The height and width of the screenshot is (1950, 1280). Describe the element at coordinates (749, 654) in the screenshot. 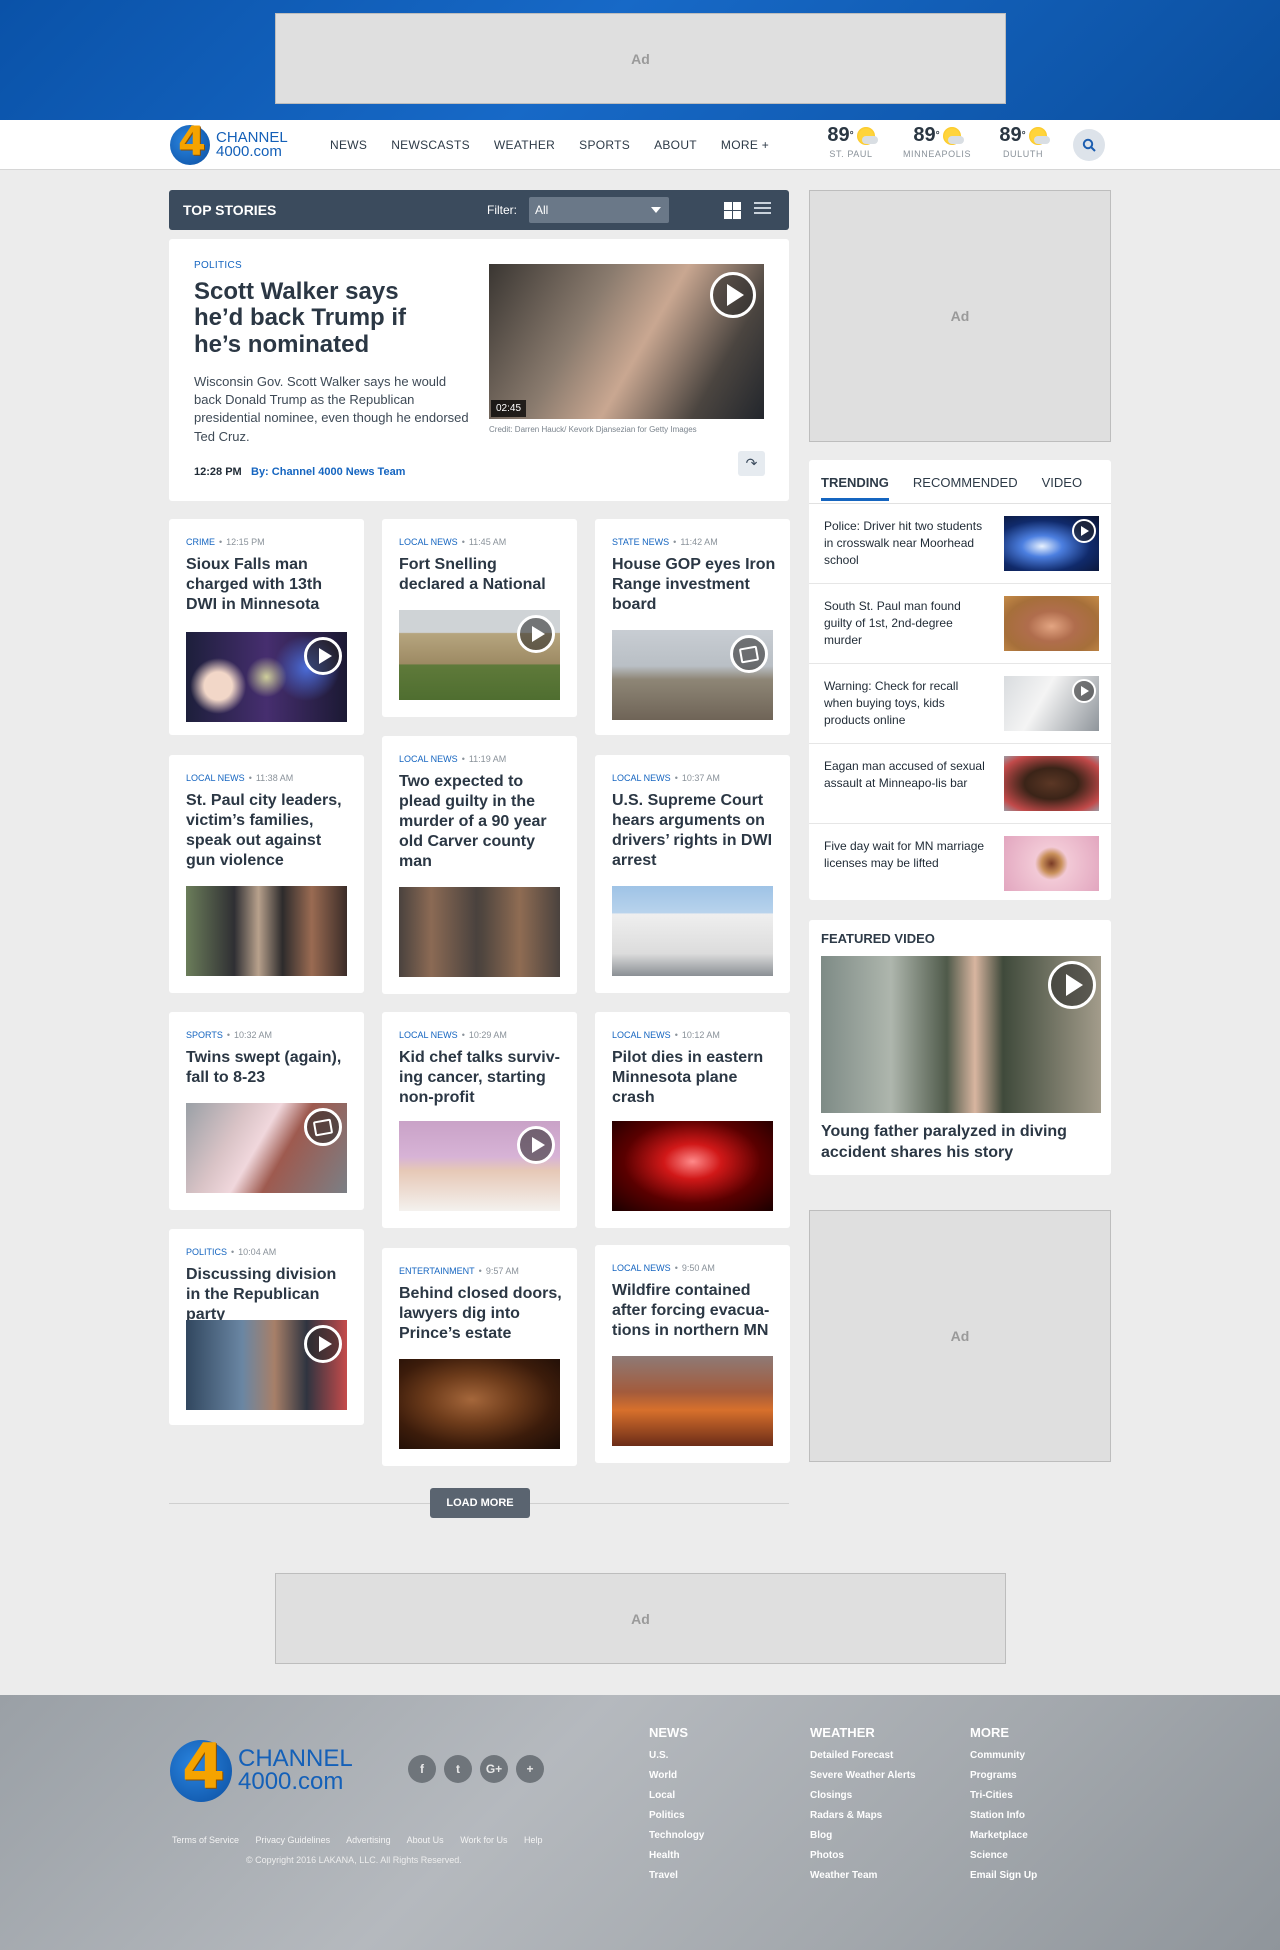

I see `gallery-icon` at that location.